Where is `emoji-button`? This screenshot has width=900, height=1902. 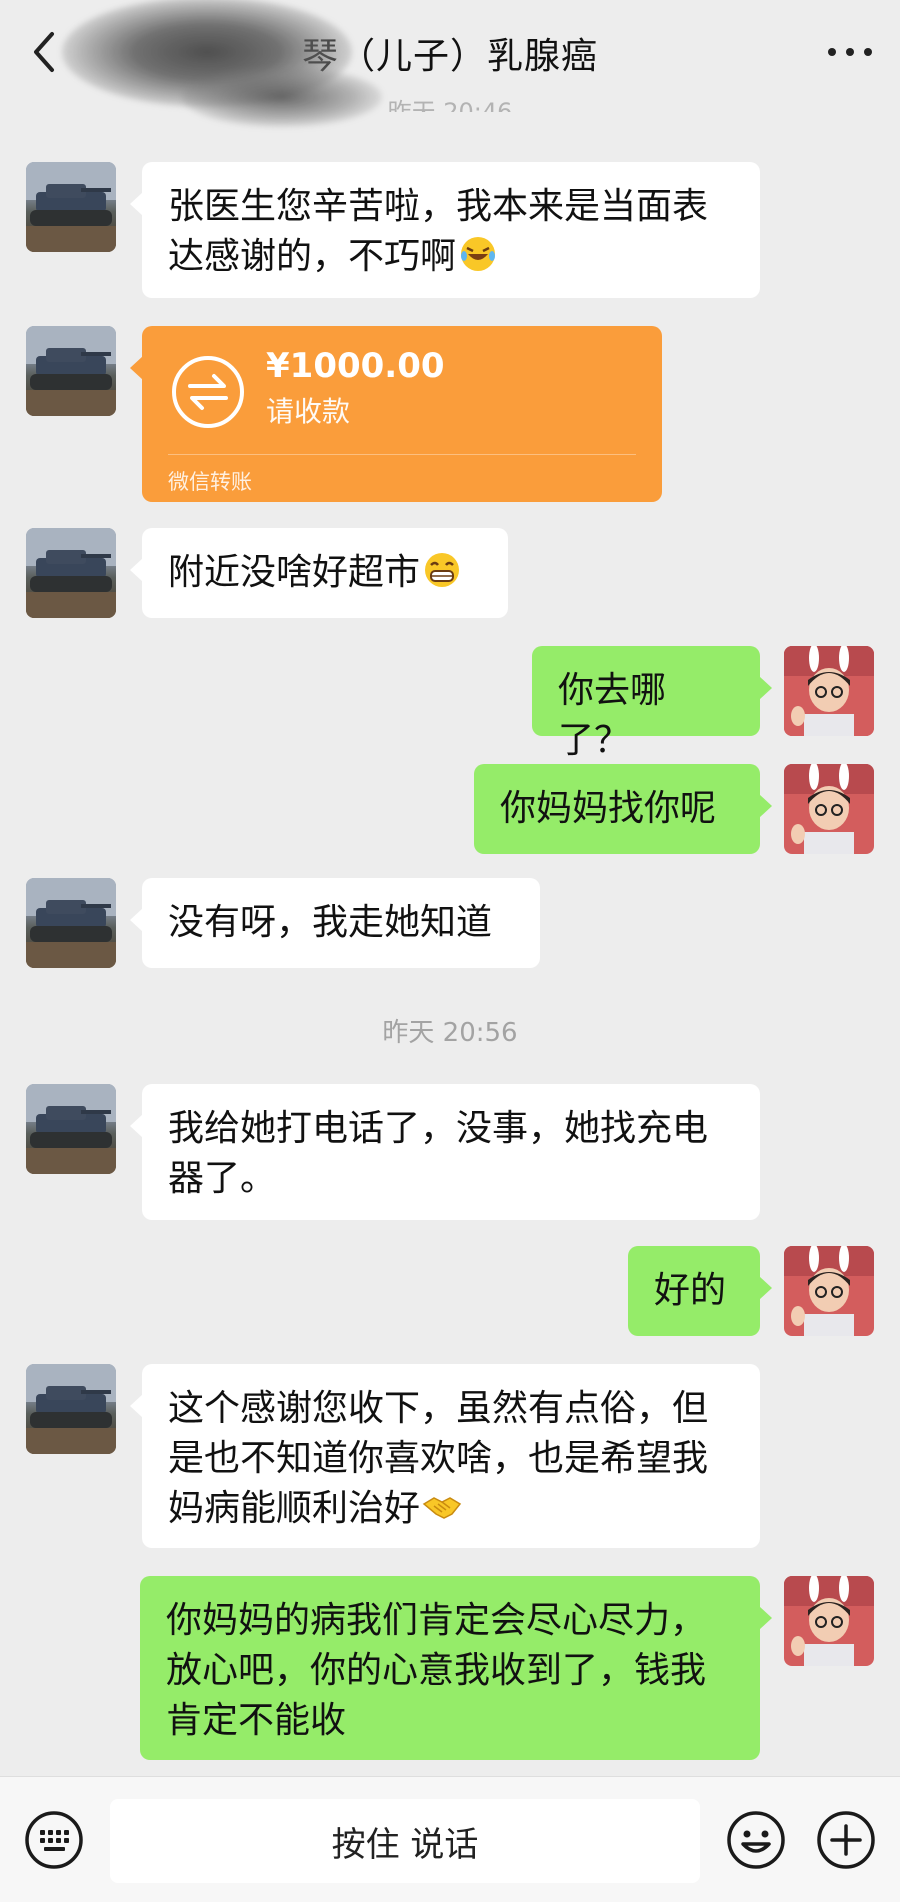 emoji-button is located at coordinates (756, 1840).